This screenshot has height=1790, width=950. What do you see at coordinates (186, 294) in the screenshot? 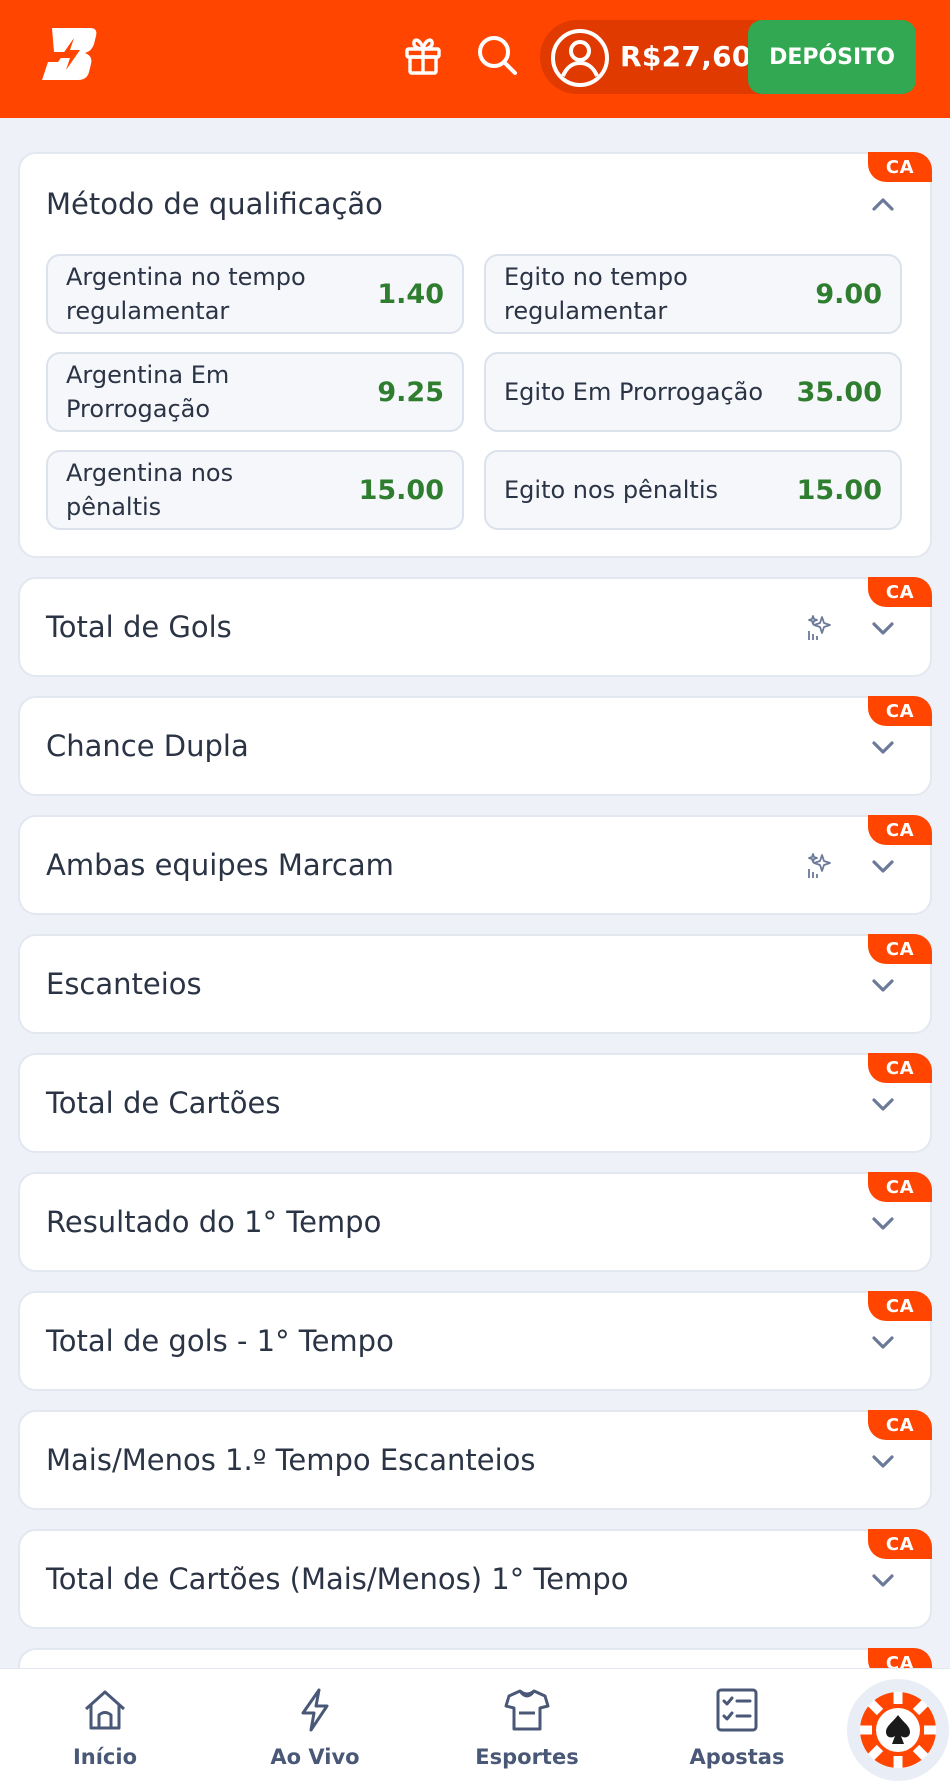
I see `outcome-label: Argentina no tempo regulamentar` at bounding box center [186, 294].